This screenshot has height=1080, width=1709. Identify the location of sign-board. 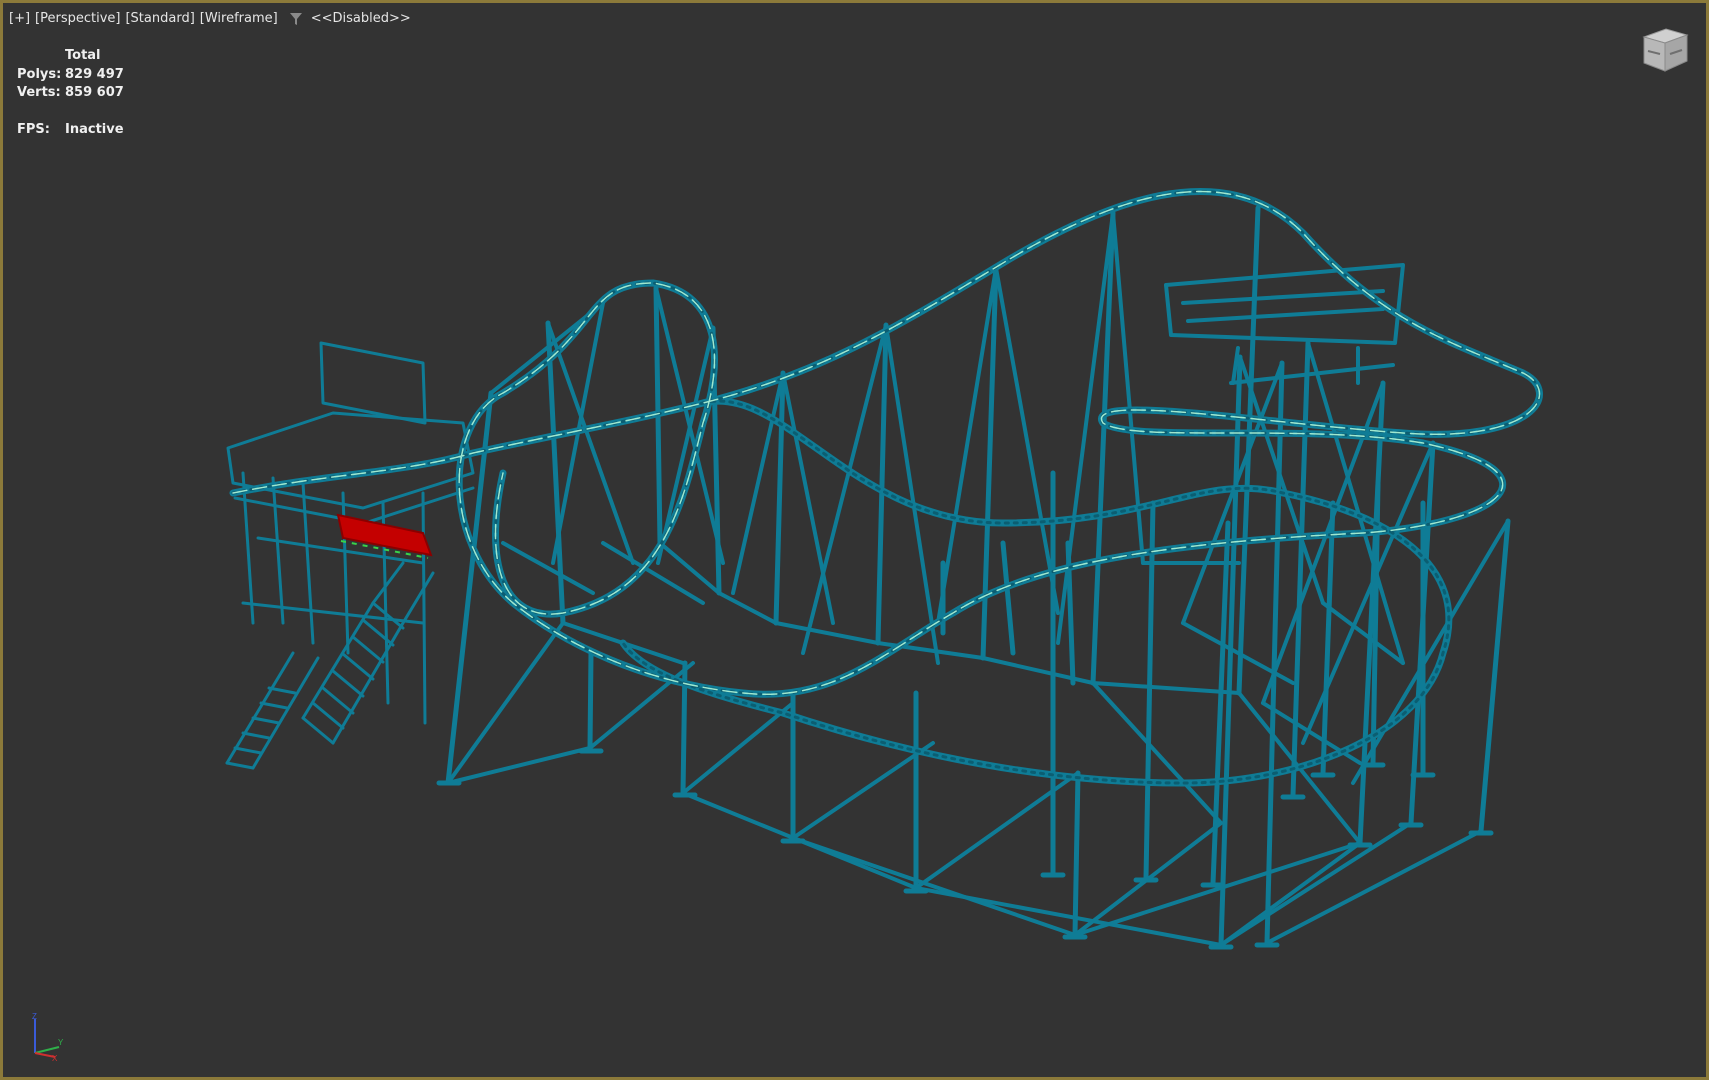
(1284, 324).